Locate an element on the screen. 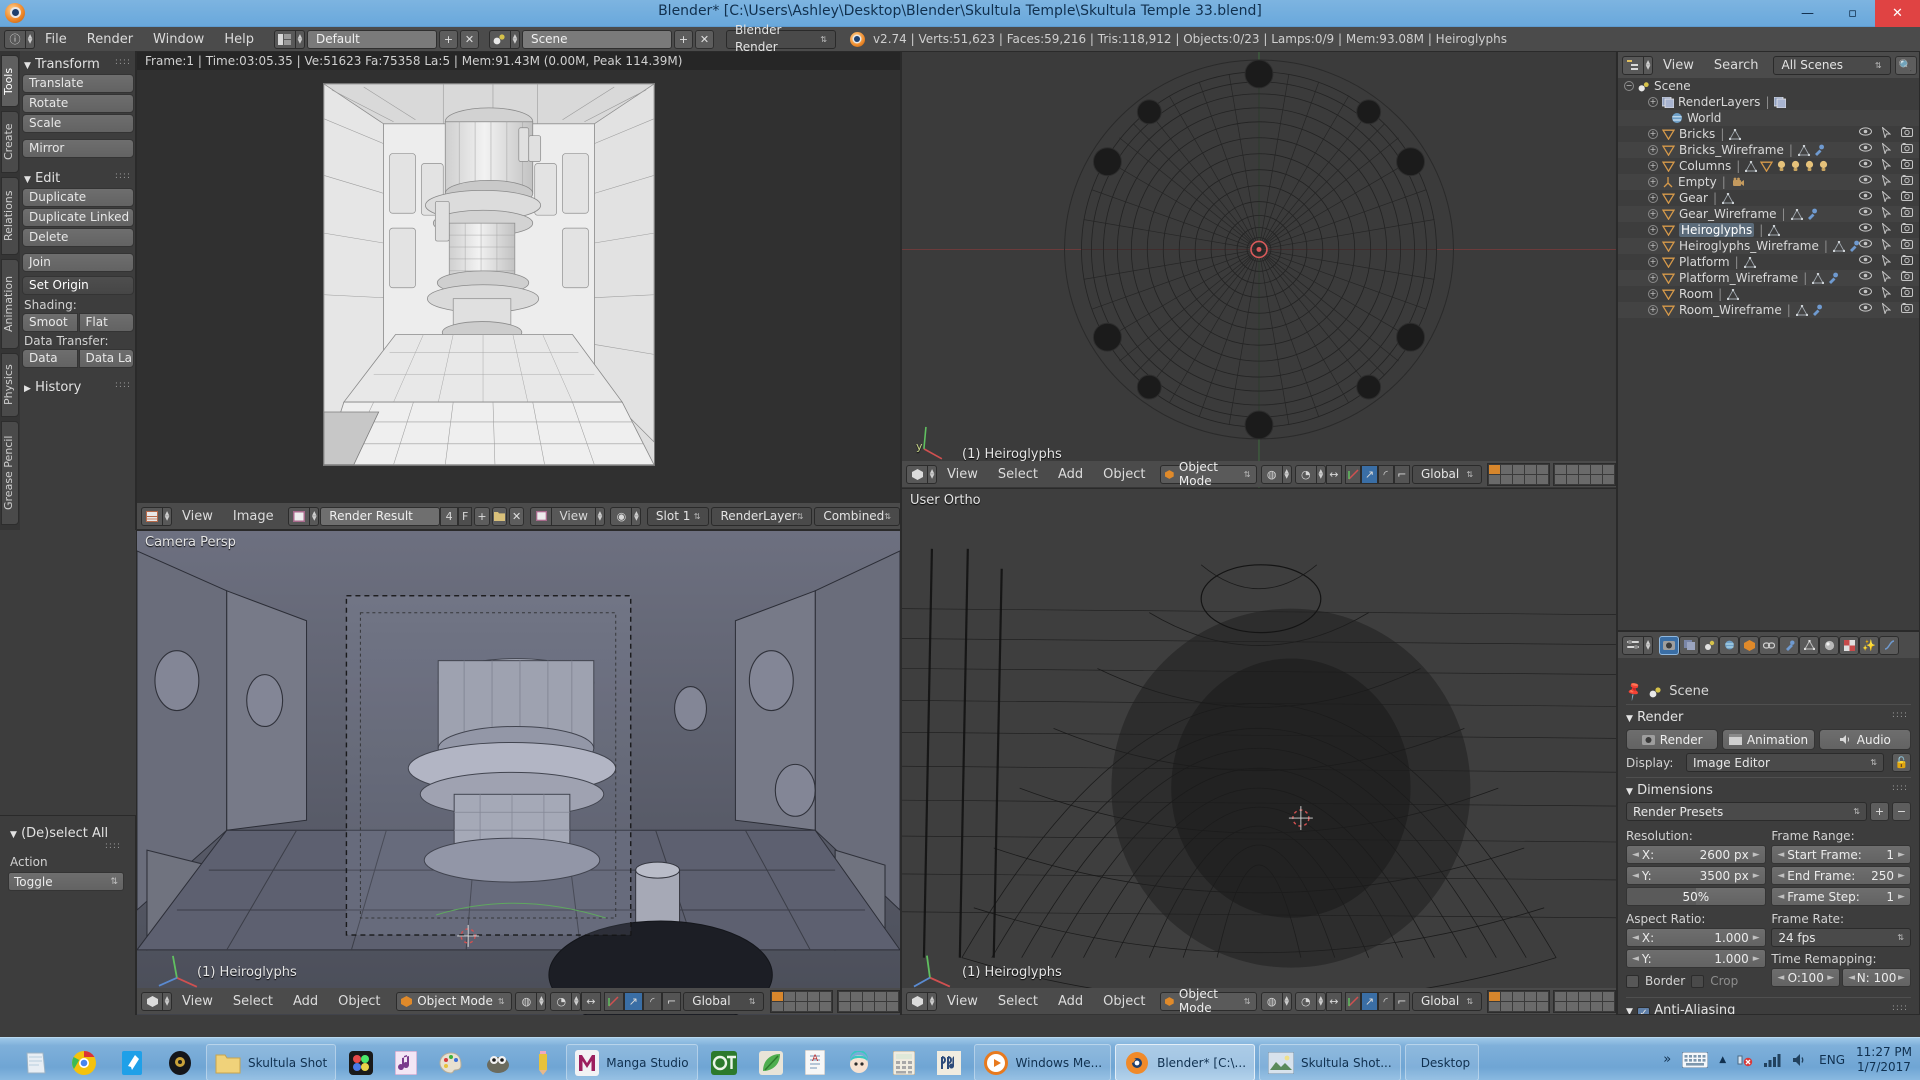 The height and width of the screenshot is (1080, 1920). pencil-icon is located at coordinates (543, 1062).